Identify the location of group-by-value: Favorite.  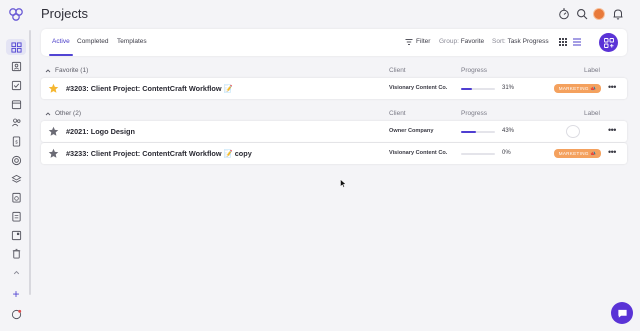
(472, 41).